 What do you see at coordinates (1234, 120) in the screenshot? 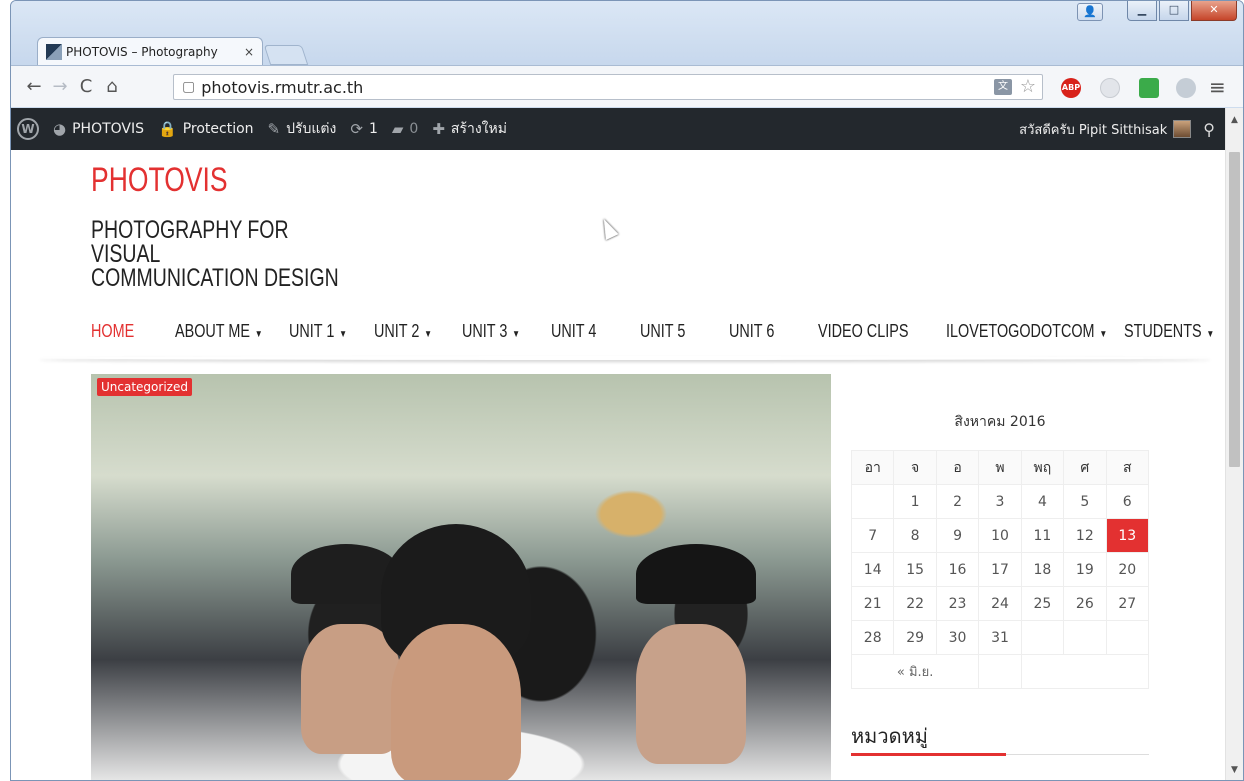
I see `scroll-up-icon: ▲` at bounding box center [1234, 120].